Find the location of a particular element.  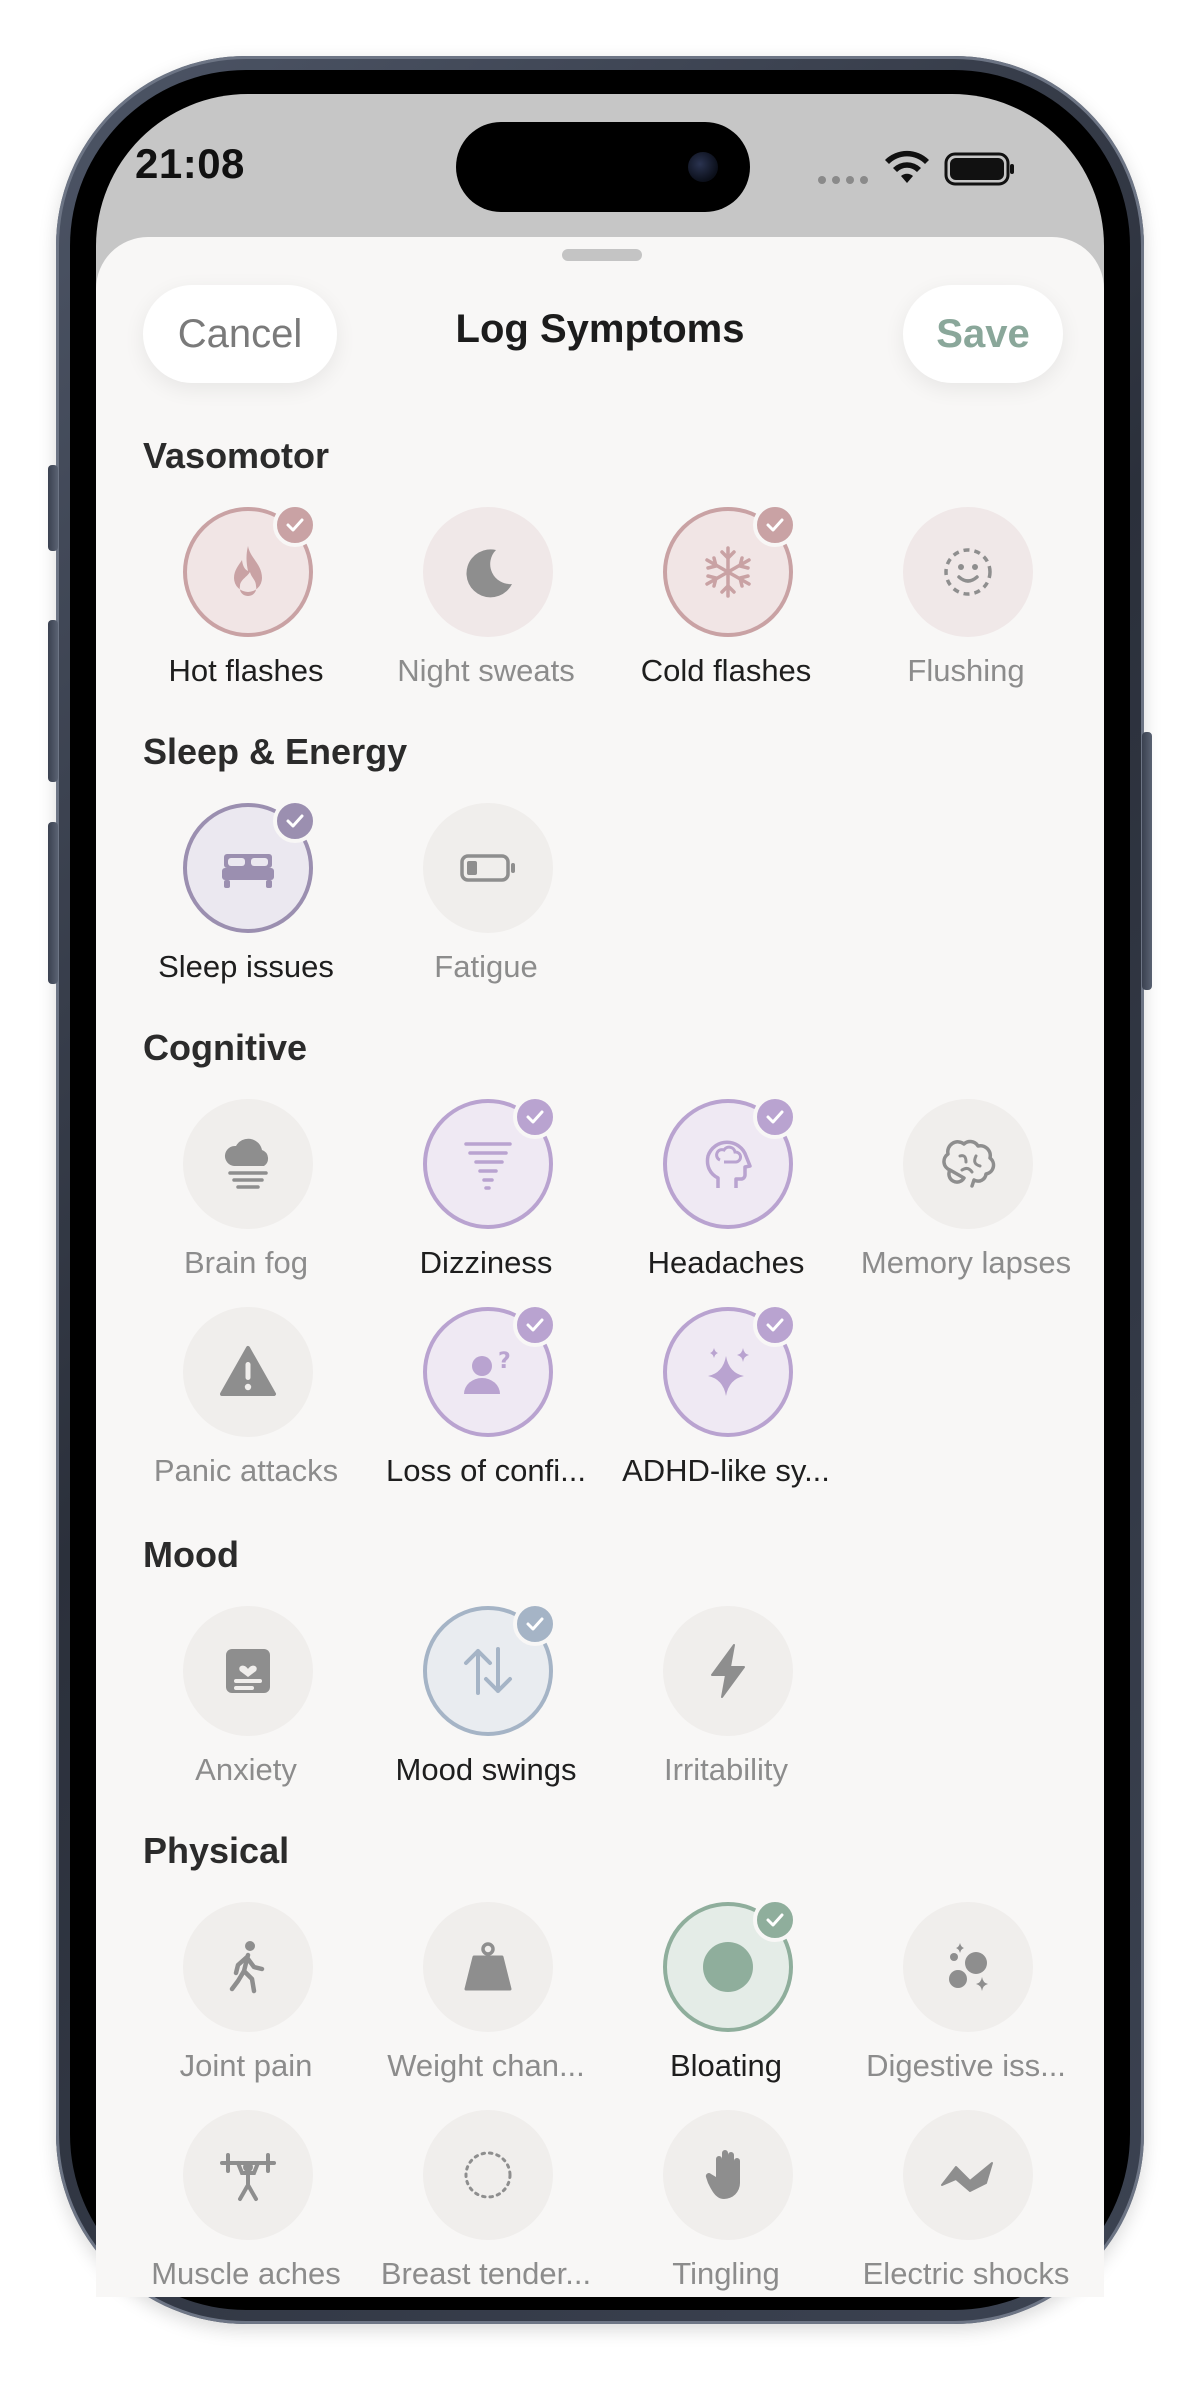

symptom-anxiety: Anxiety is located at coordinates (246, 1706).